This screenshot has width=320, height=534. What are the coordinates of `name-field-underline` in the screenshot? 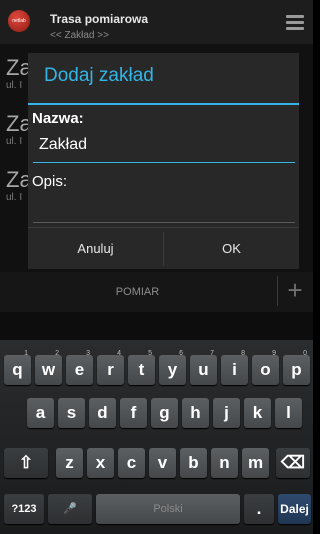 It's located at (164, 162).